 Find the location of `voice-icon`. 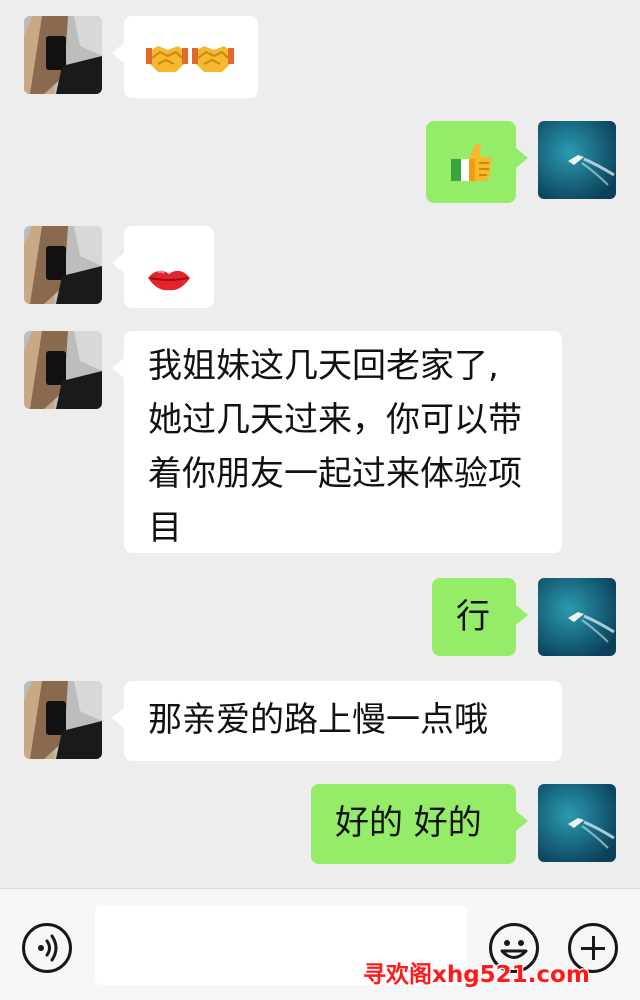

voice-icon is located at coordinates (48, 948).